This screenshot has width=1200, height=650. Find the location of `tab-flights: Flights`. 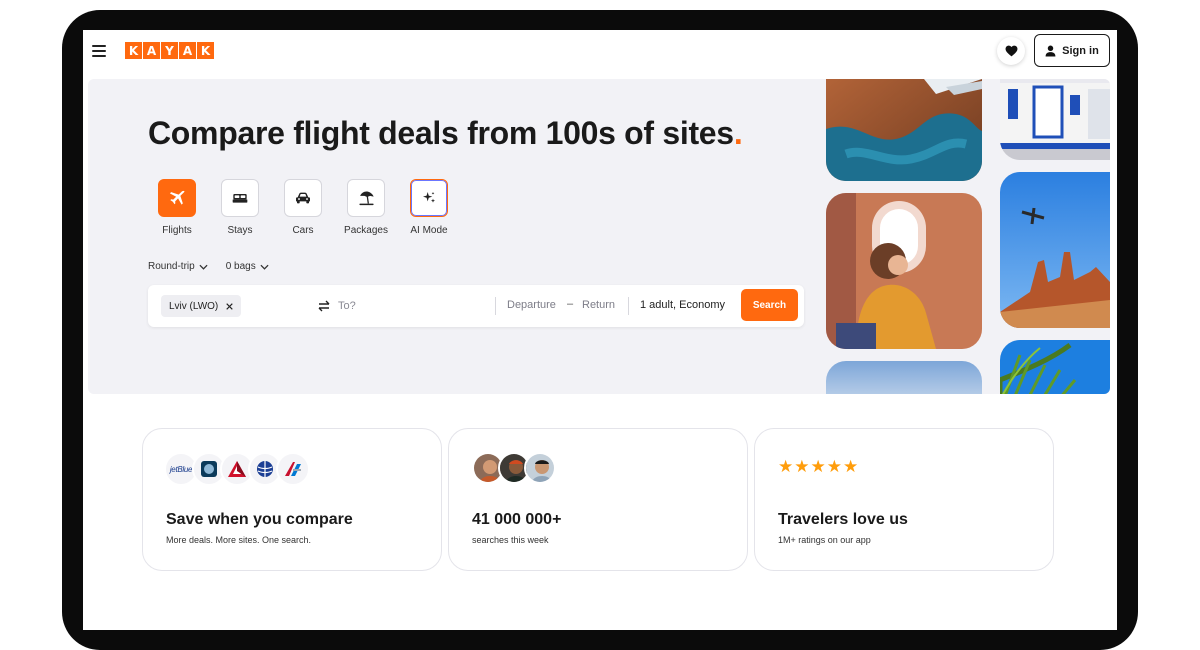

tab-flights: Flights is located at coordinates (177, 207).